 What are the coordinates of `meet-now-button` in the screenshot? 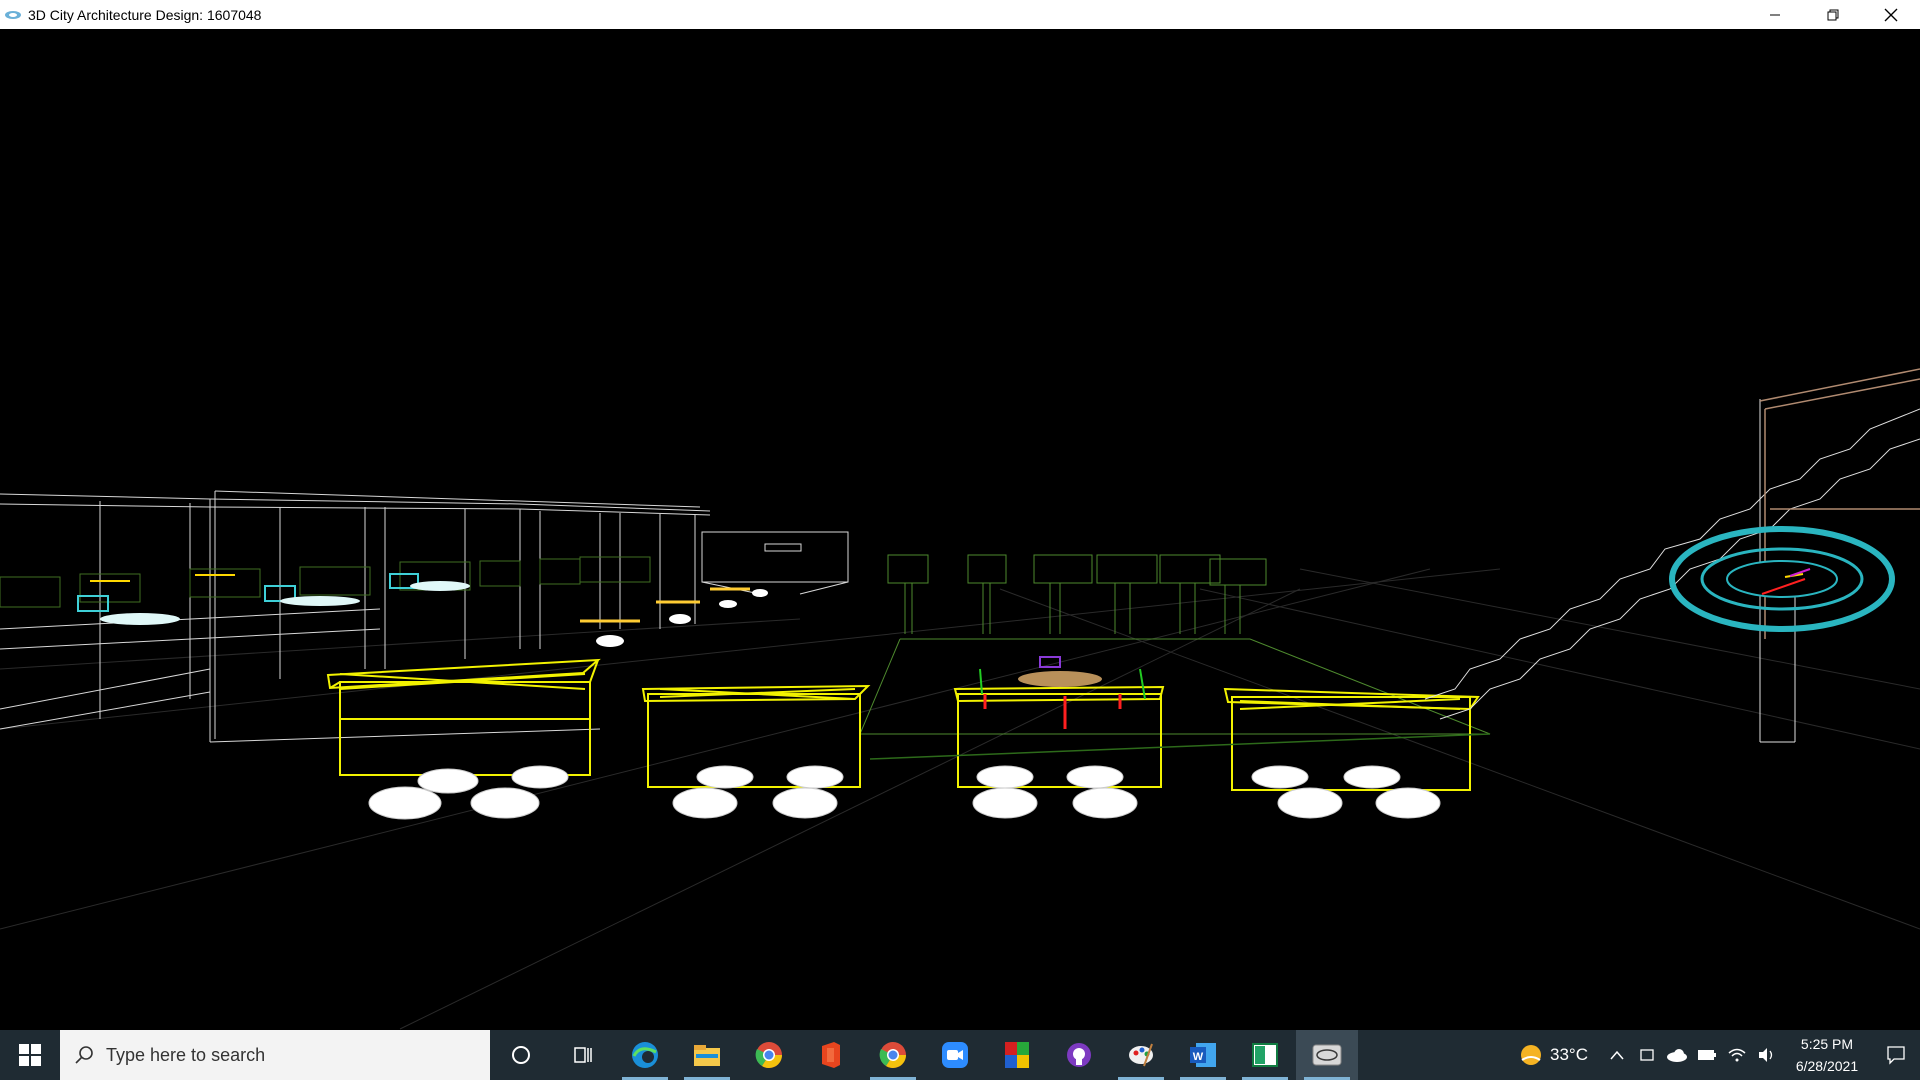 It's located at (1647, 1055).